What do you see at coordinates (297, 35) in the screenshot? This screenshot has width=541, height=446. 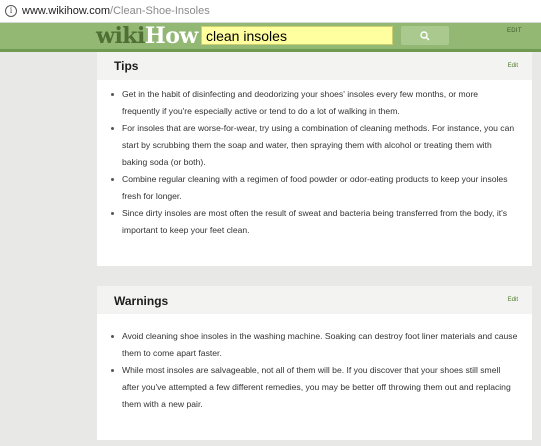 I see `search-input` at bounding box center [297, 35].